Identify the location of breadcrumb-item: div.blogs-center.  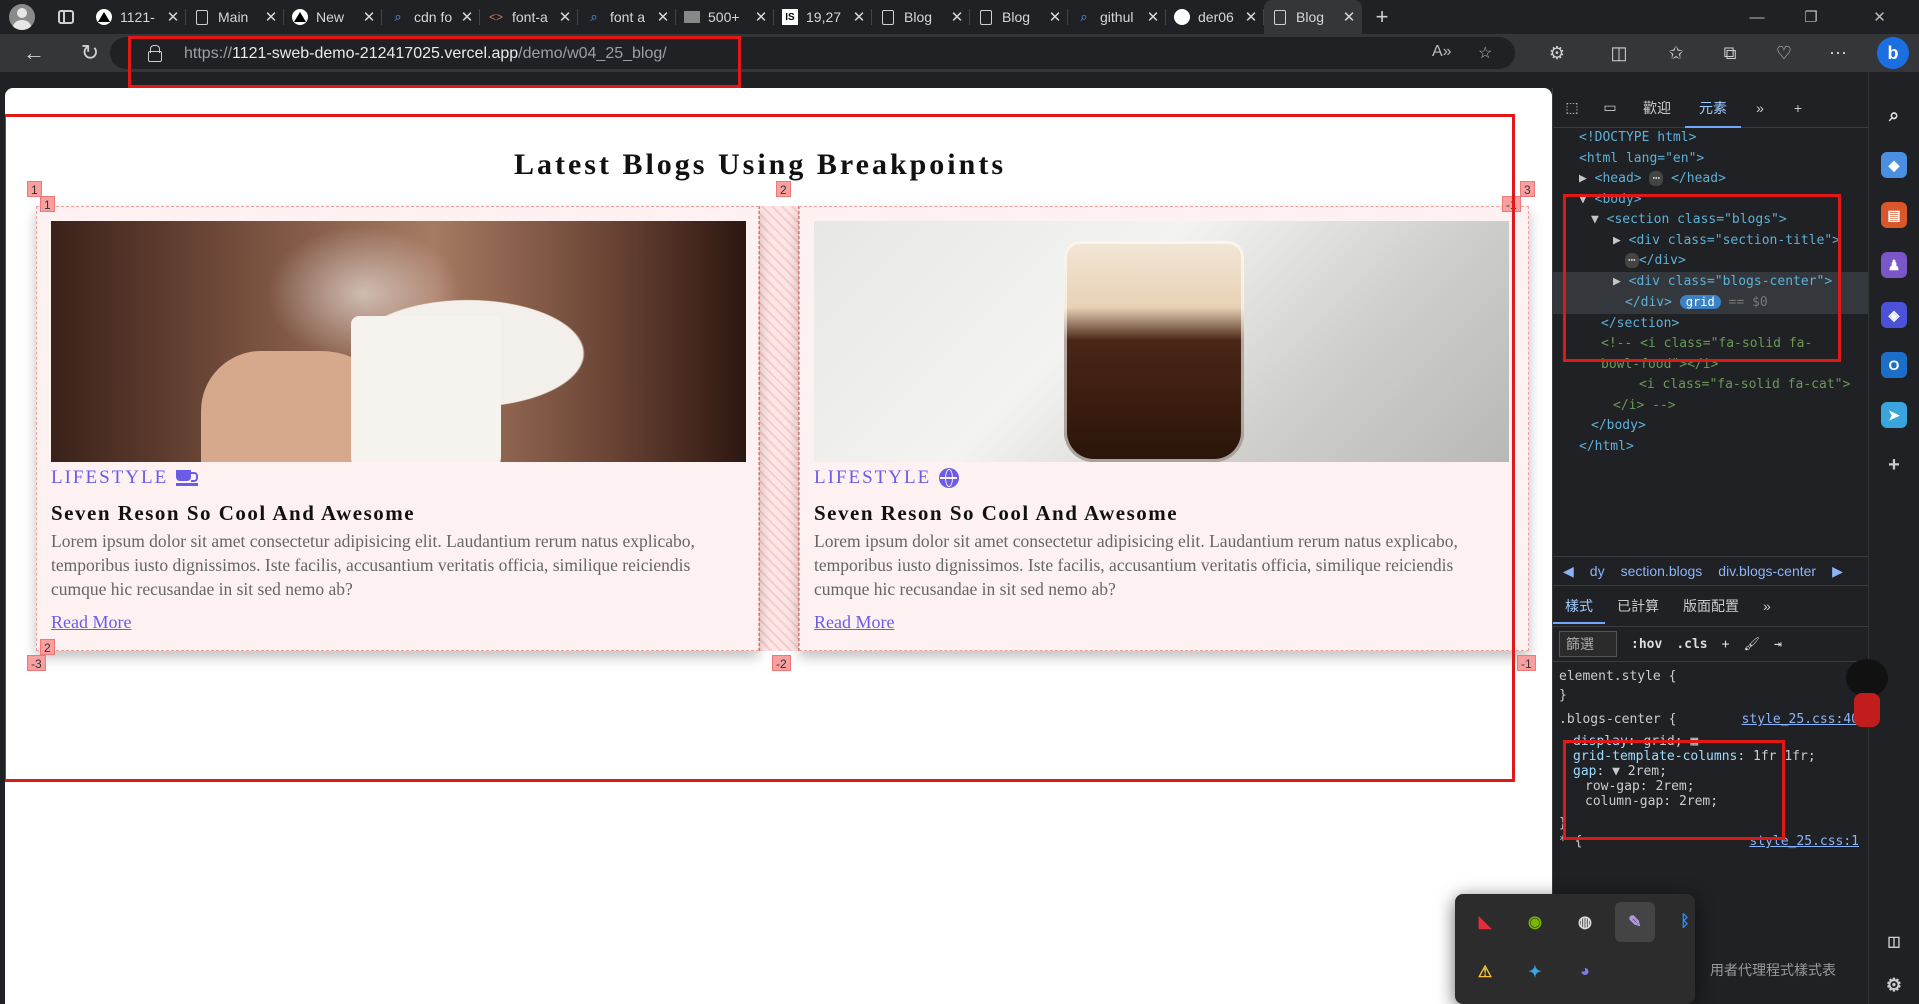
(1767, 571).